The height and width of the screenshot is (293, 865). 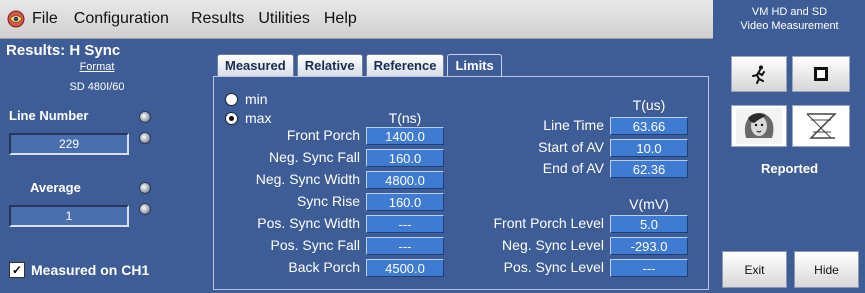 What do you see at coordinates (258, 118) in the screenshot?
I see `mode-max-label: max` at bounding box center [258, 118].